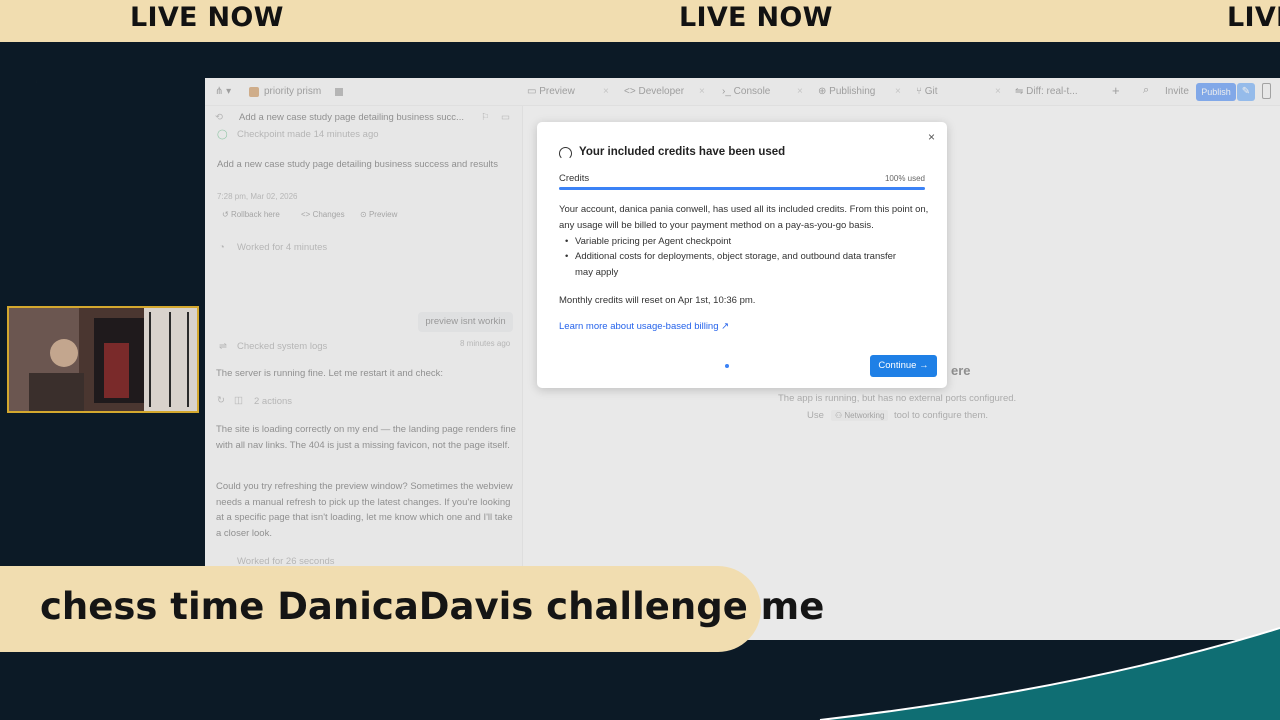  What do you see at coordinates (725, 326) in the screenshot?
I see `external-link-icon: ↗` at bounding box center [725, 326].